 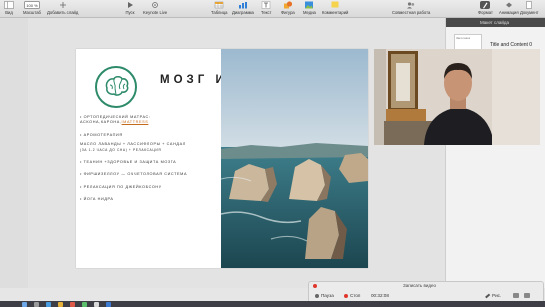 I want to click on add-slide-button: Добавить слайд, so click(x=62, y=8).